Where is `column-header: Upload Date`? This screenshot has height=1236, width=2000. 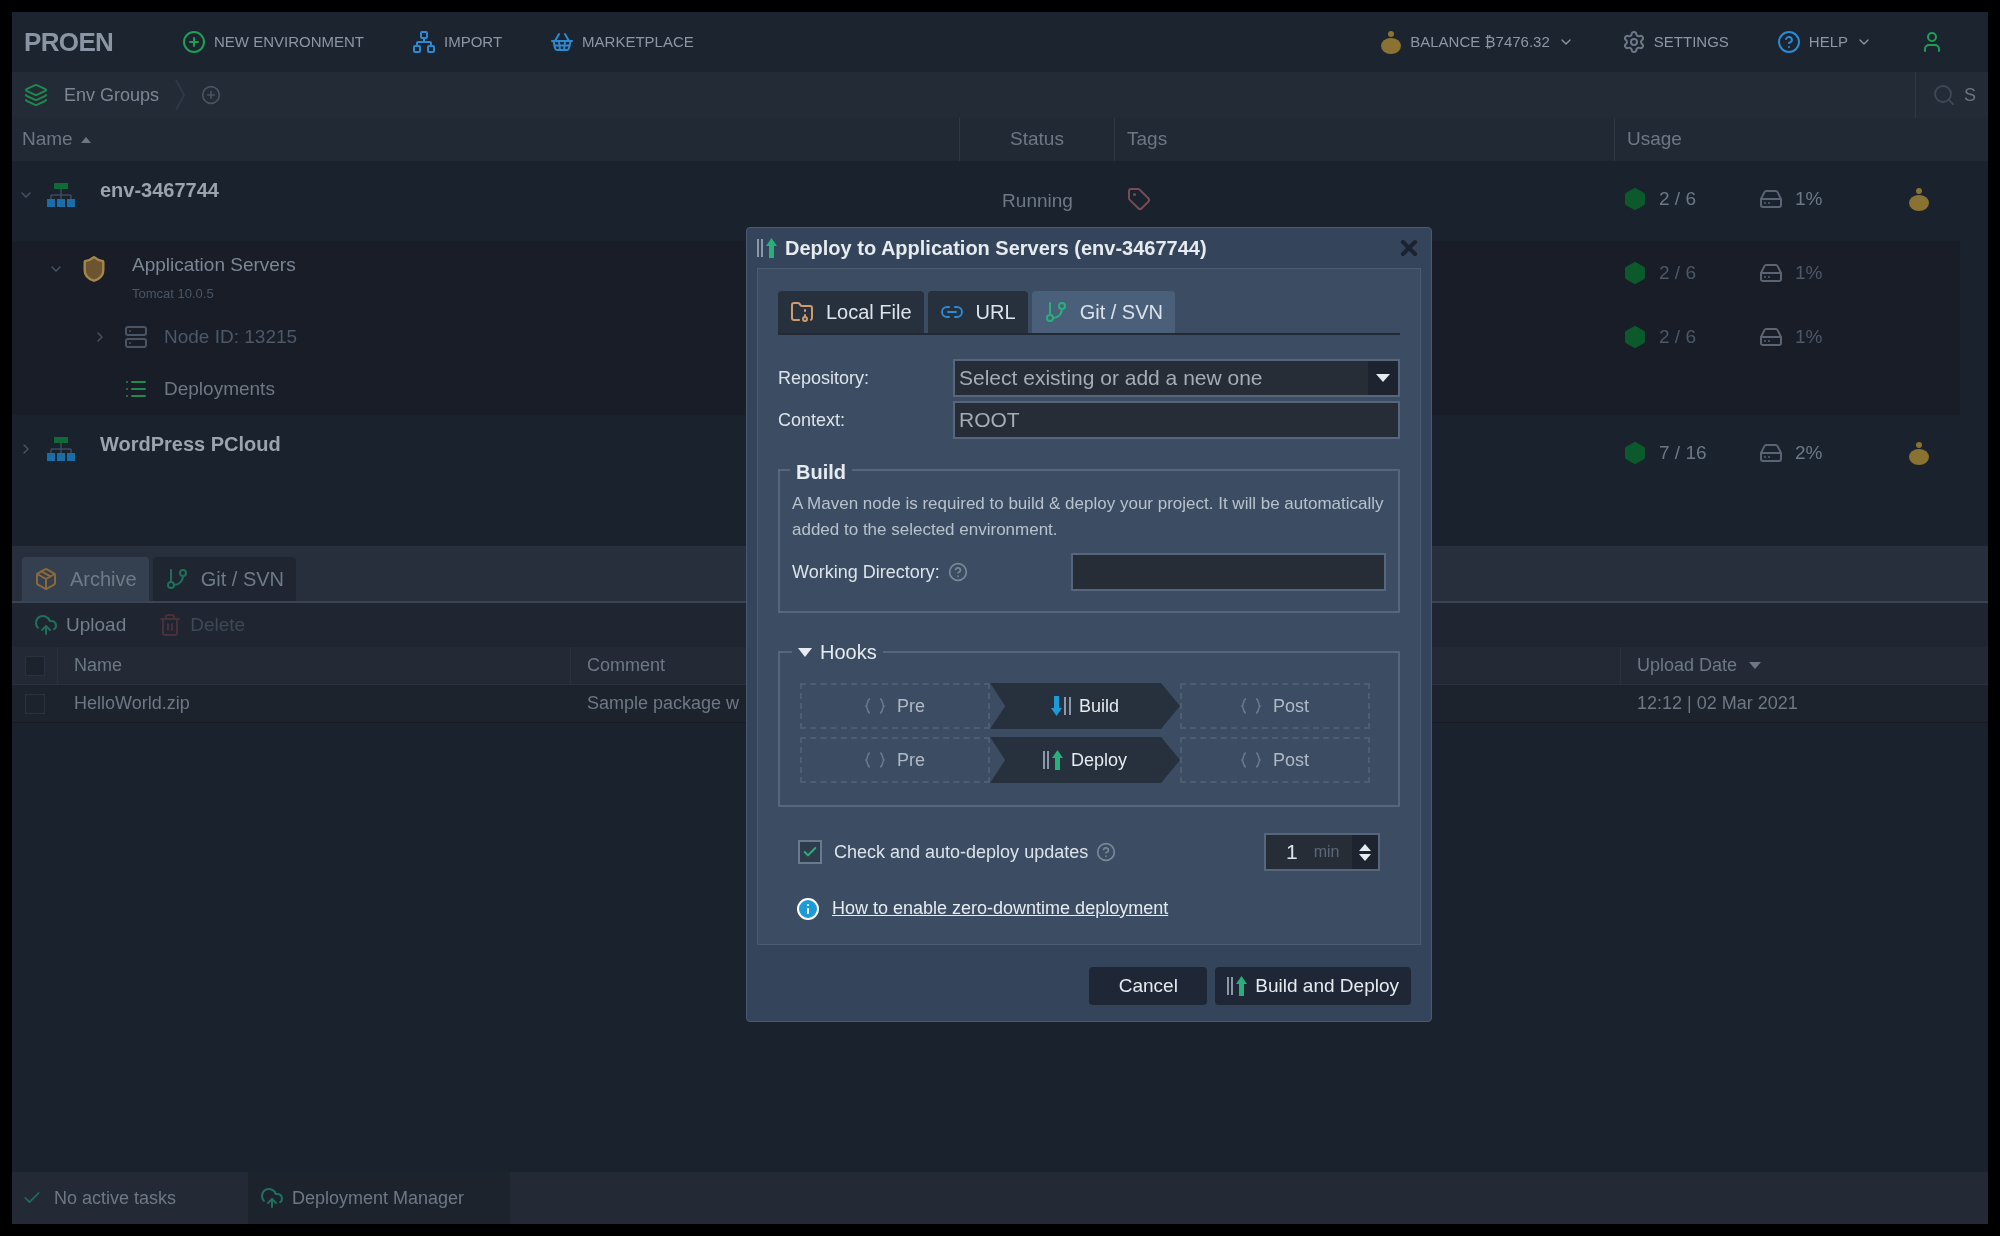 column-header: Upload Date is located at coordinates (1687, 665).